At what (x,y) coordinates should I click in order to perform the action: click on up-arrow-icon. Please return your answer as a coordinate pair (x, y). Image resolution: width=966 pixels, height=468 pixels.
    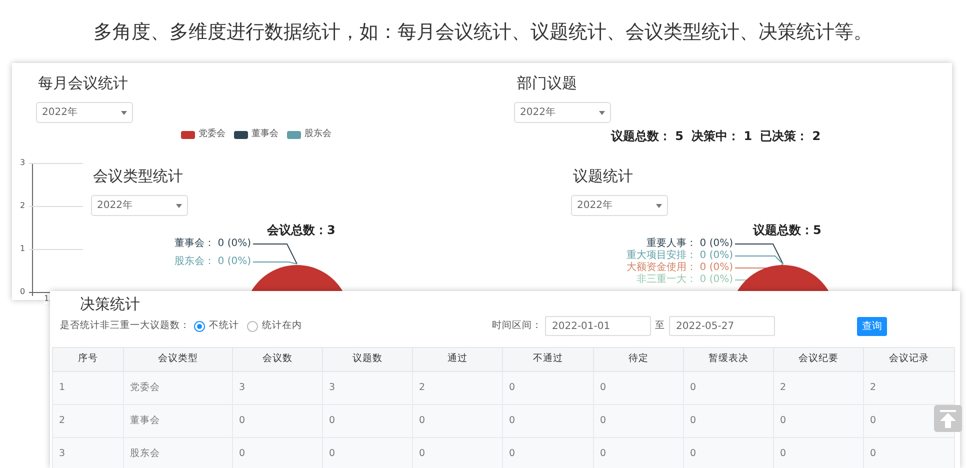
    Looking at the image, I should click on (948, 419).